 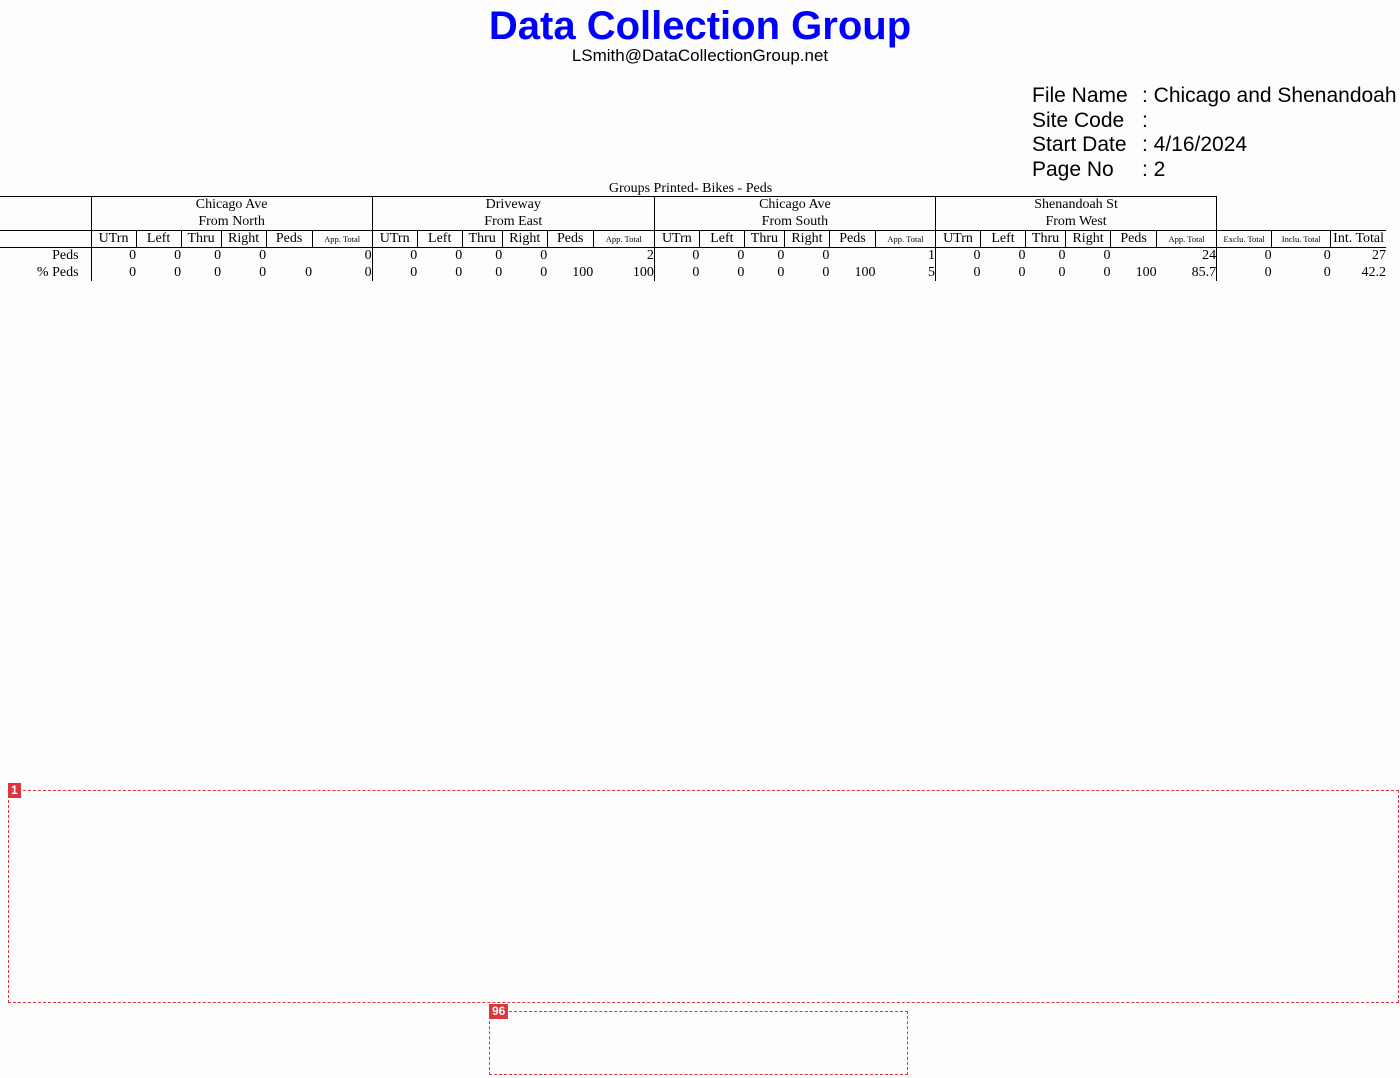 I want to click on cell: 1, so click(x=931, y=255).